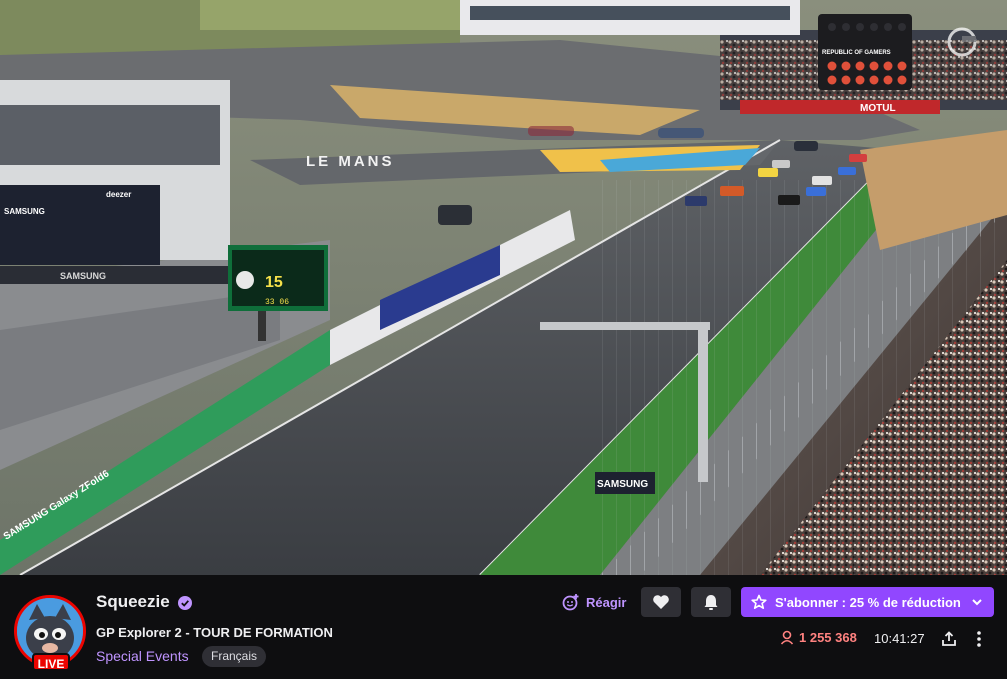  I want to click on samsung-board-low: SAMSUNG, so click(622, 484).